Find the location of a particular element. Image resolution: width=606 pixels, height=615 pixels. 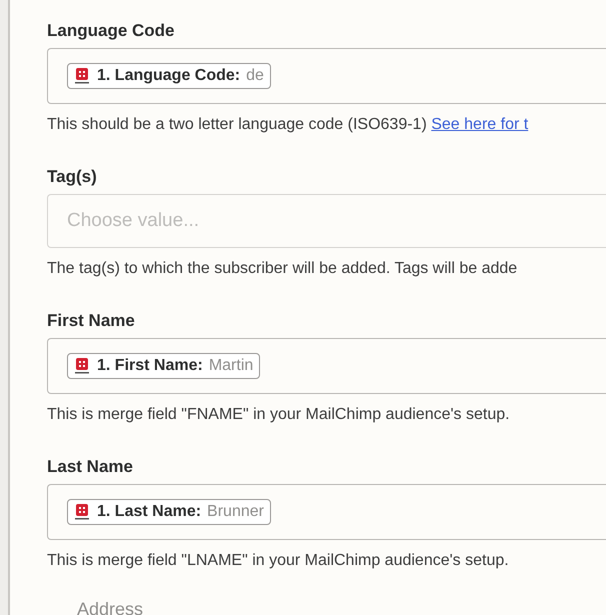

help-text: This is merge field "LNAME" in your MailChimp audience's setup. is located at coordinates (278, 561).